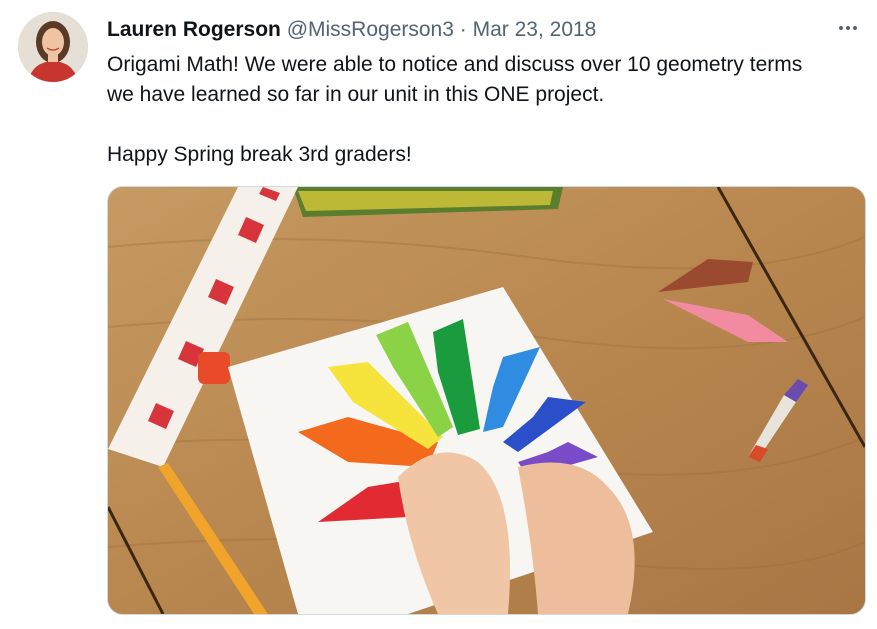 The height and width of the screenshot is (629, 877). I want to click on avatar, so click(53, 47).